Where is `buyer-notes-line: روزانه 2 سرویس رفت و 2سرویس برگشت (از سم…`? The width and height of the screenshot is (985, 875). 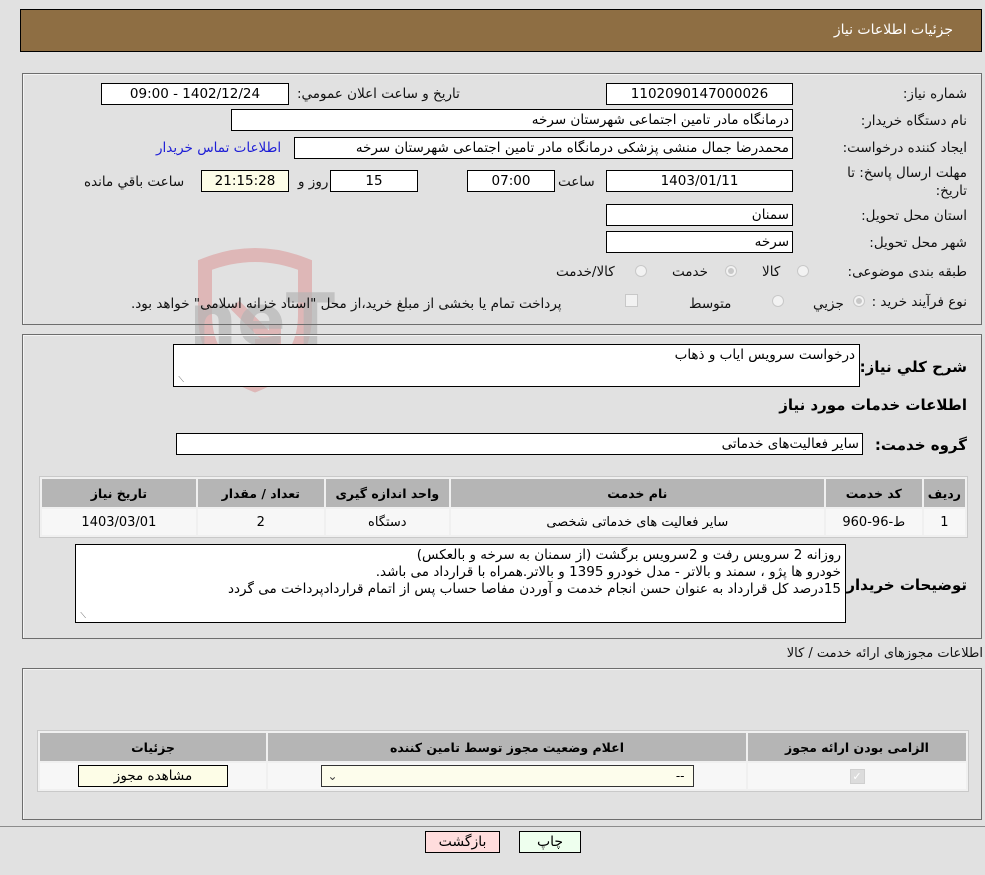 buyer-notes-line: روزانه 2 سرویس رفت و 2سرویس برگشت (از سم… is located at coordinates (628, 555).